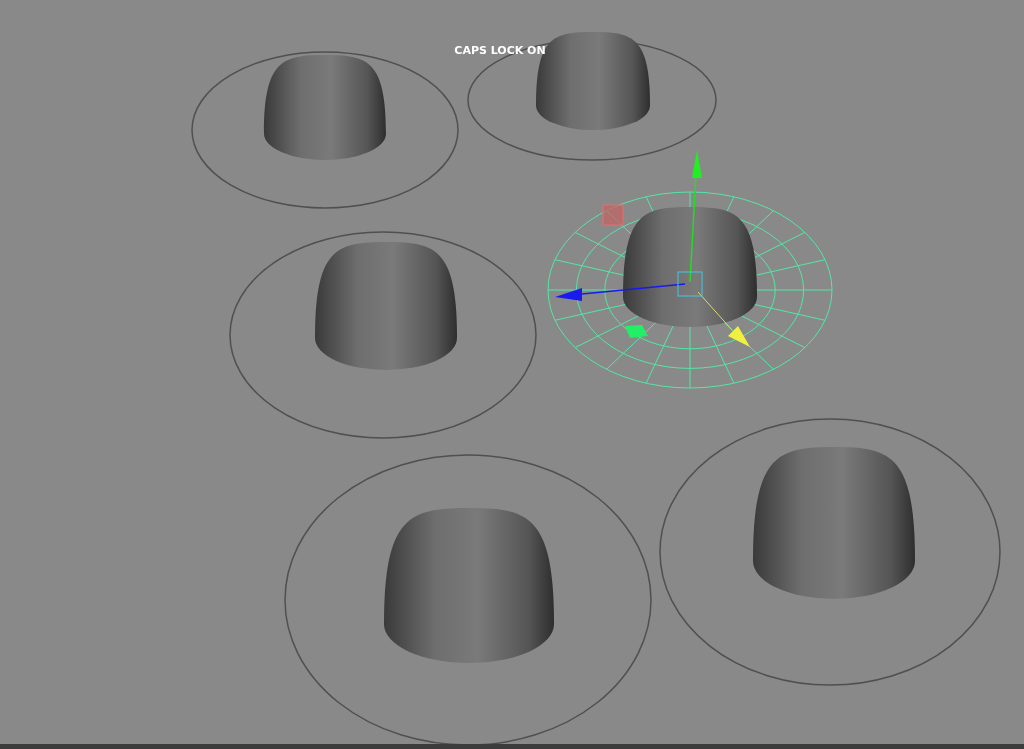  Describe the element at coordinates (652, 248) in the screenshot. I see `move-manipulator` at that location.